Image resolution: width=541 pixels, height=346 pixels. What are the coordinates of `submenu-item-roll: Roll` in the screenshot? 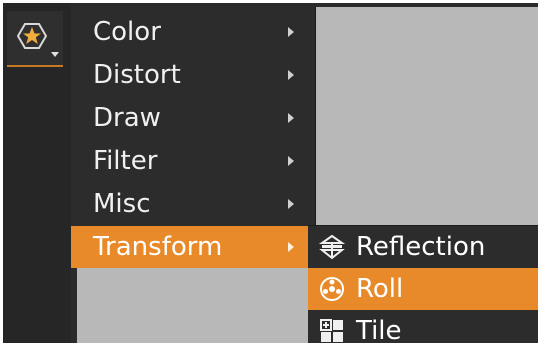 It's located at (423, 289).